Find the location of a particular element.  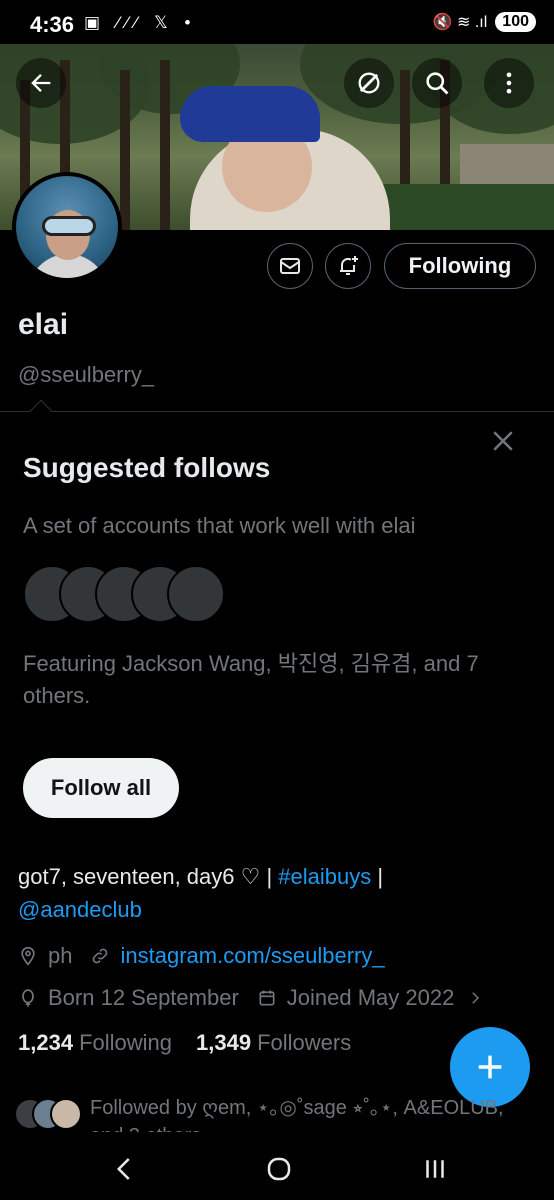

followers-count: 1,349 Followers is located at coordinates (273, 1043).